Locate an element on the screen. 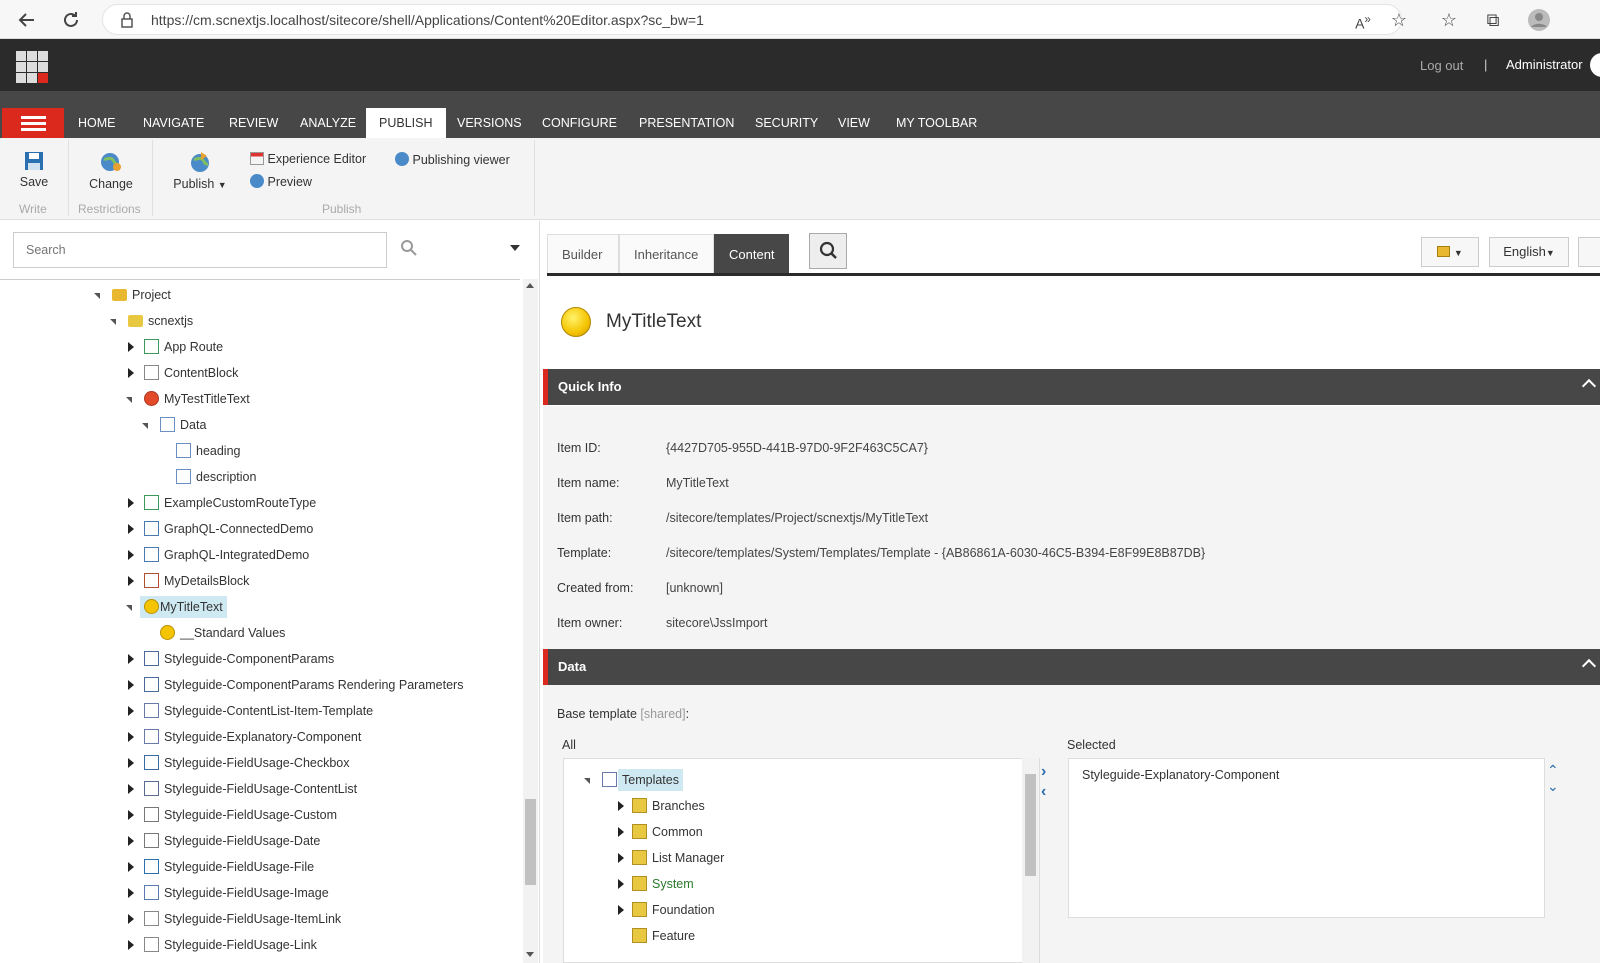 The height and width of the screenshot is (963, 1600). tree-item-label: ExampleCustomRouteType is located at coordinates (240, 503).